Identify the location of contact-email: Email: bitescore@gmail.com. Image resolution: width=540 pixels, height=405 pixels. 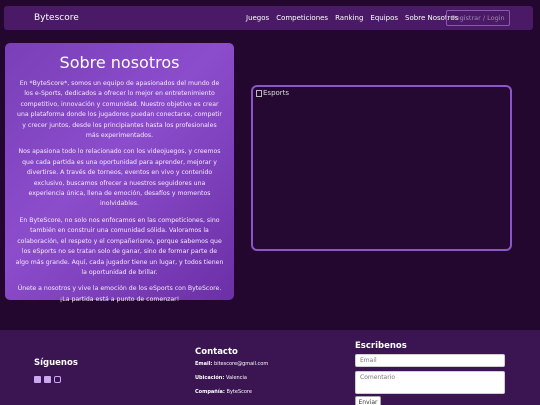
(231, 364).